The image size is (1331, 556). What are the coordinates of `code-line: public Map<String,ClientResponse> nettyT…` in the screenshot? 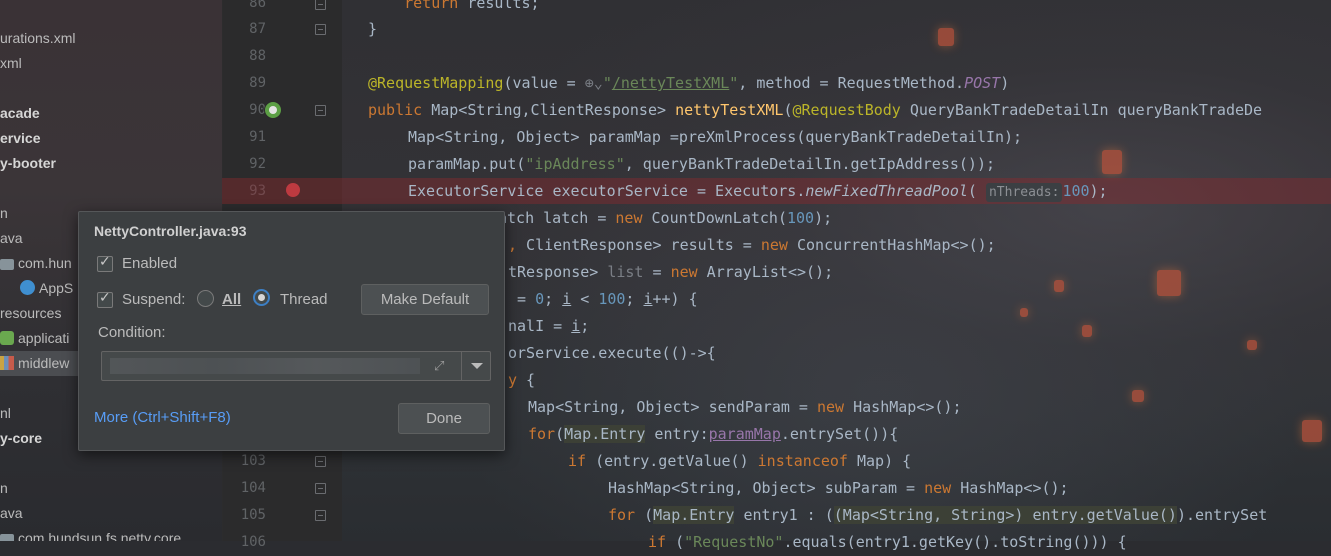 It's located at (815, 110).